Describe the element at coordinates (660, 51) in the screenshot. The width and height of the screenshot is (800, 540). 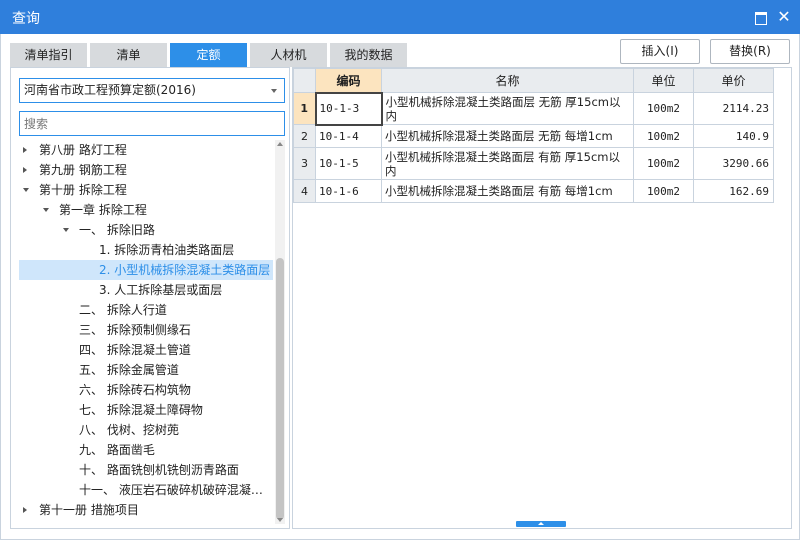
I see `insert-button: 插入(I)` at that location.